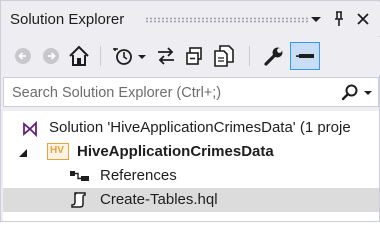 The width and height of the screenshot is (380, 240). I want to click on references-label: References, so click(138, 175).